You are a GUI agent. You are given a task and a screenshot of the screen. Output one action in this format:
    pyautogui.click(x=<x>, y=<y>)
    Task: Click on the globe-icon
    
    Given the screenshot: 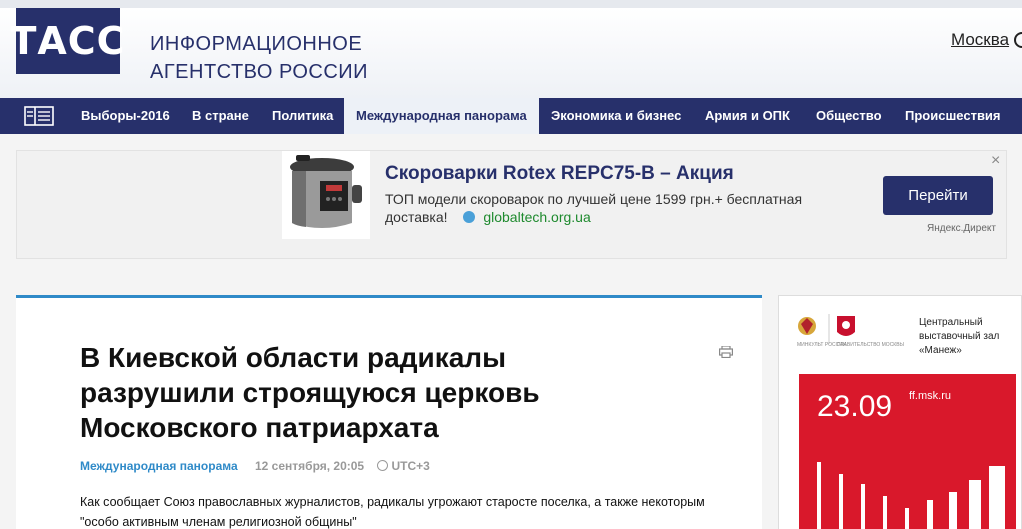 What is the action you would take?
    pyautogui.click(x=469, y=217)
    